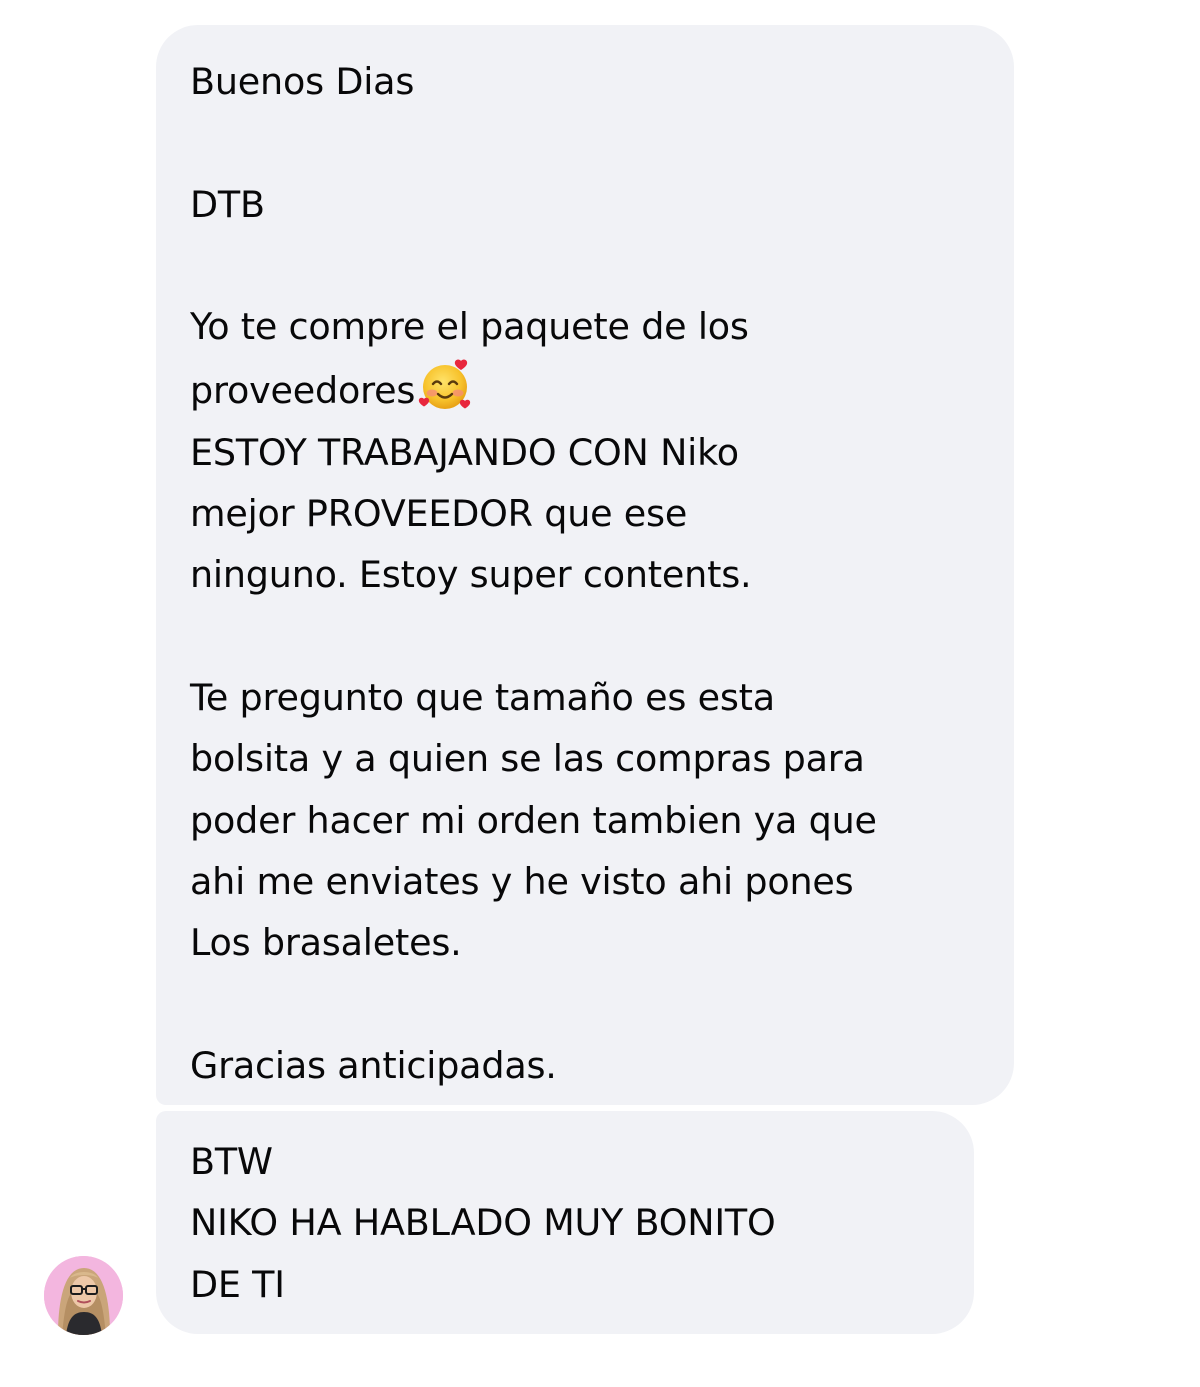 The image size is (1200, 1387). Describe the element at coordinates (439, 514) in the screenshot. I see `message-line: mejor PROVEEDOR que ese` at that location.